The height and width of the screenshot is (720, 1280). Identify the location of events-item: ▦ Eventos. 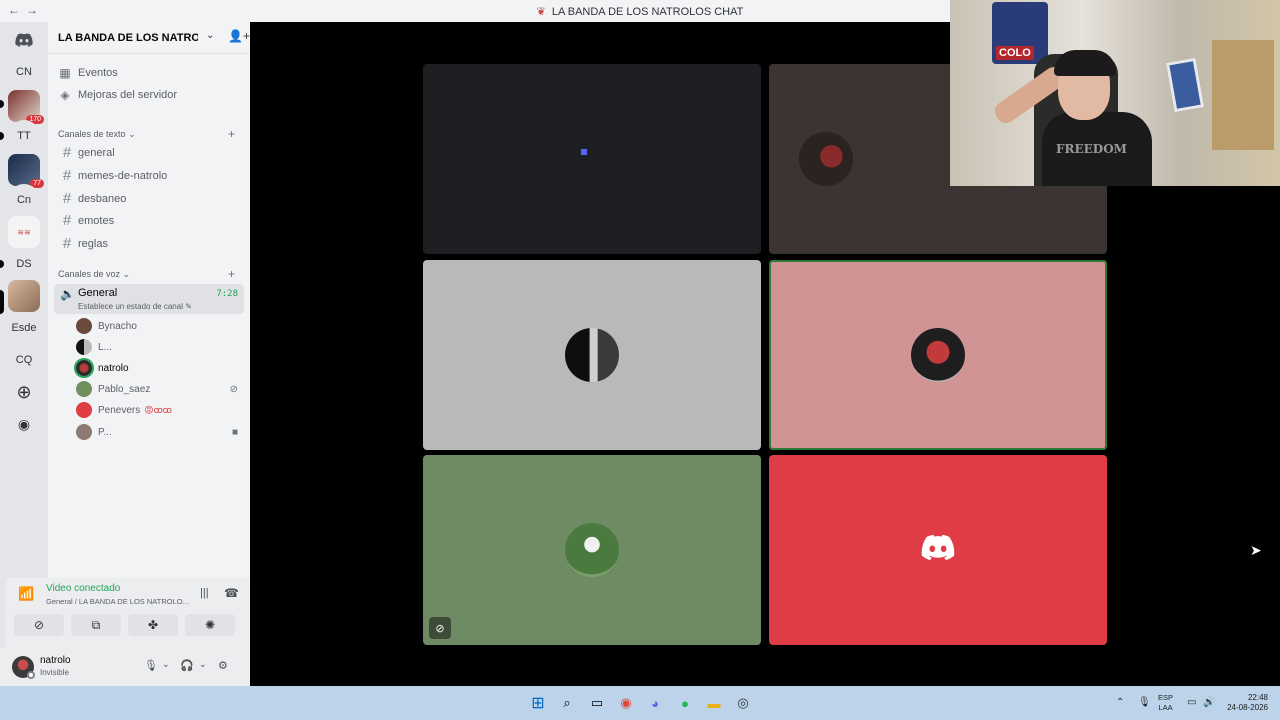
(149, 73).